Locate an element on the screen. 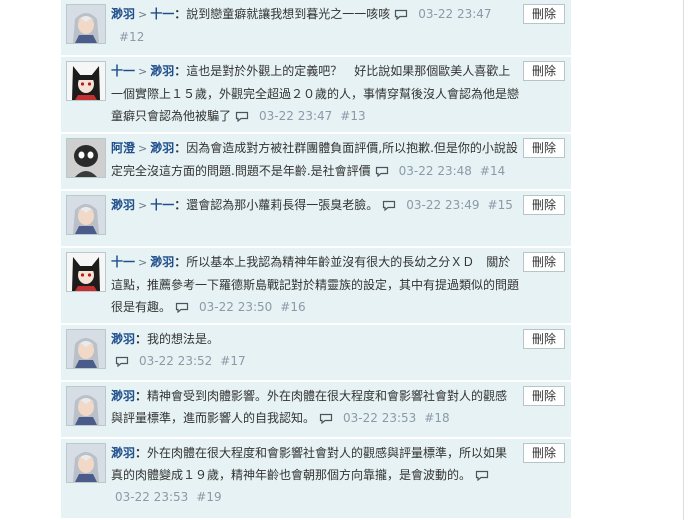 Image resolution: width=690 pixels, height=520 pixels. comment-text: 我的想法是。 is located at coordinates (183, 339).